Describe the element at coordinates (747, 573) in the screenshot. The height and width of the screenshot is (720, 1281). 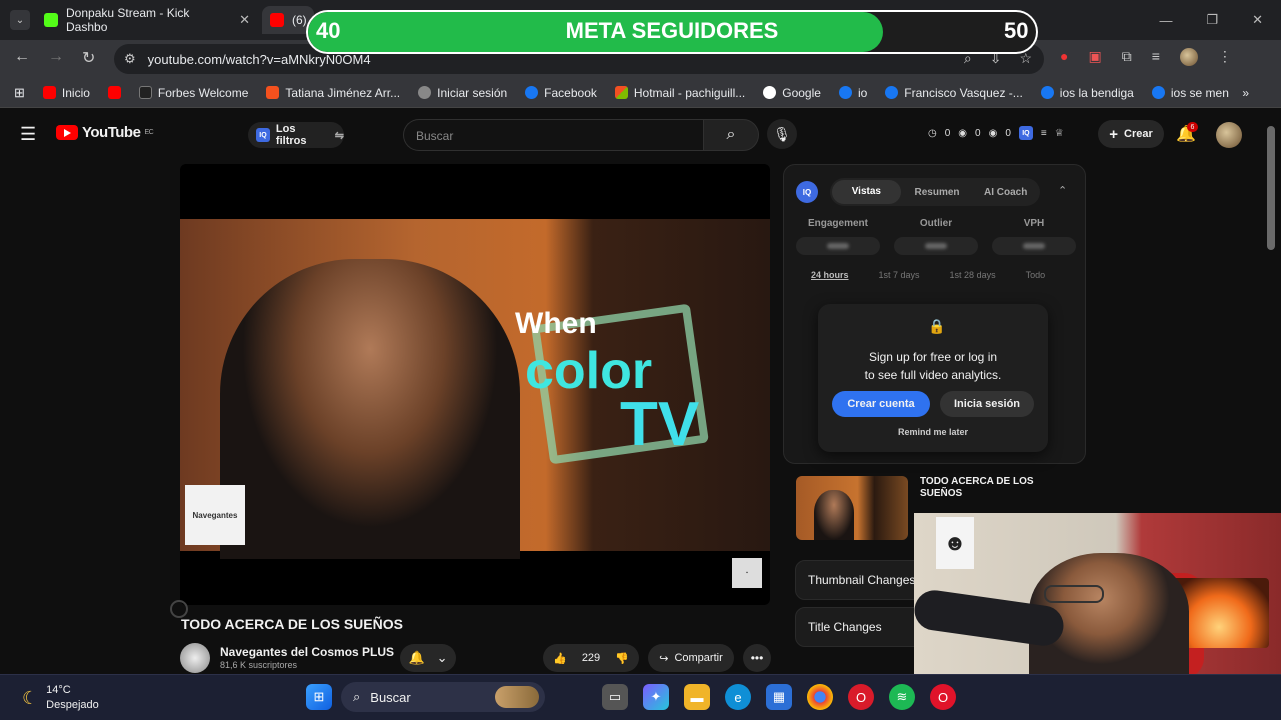
I see `corner-watermark-logo: ▪` at that location.